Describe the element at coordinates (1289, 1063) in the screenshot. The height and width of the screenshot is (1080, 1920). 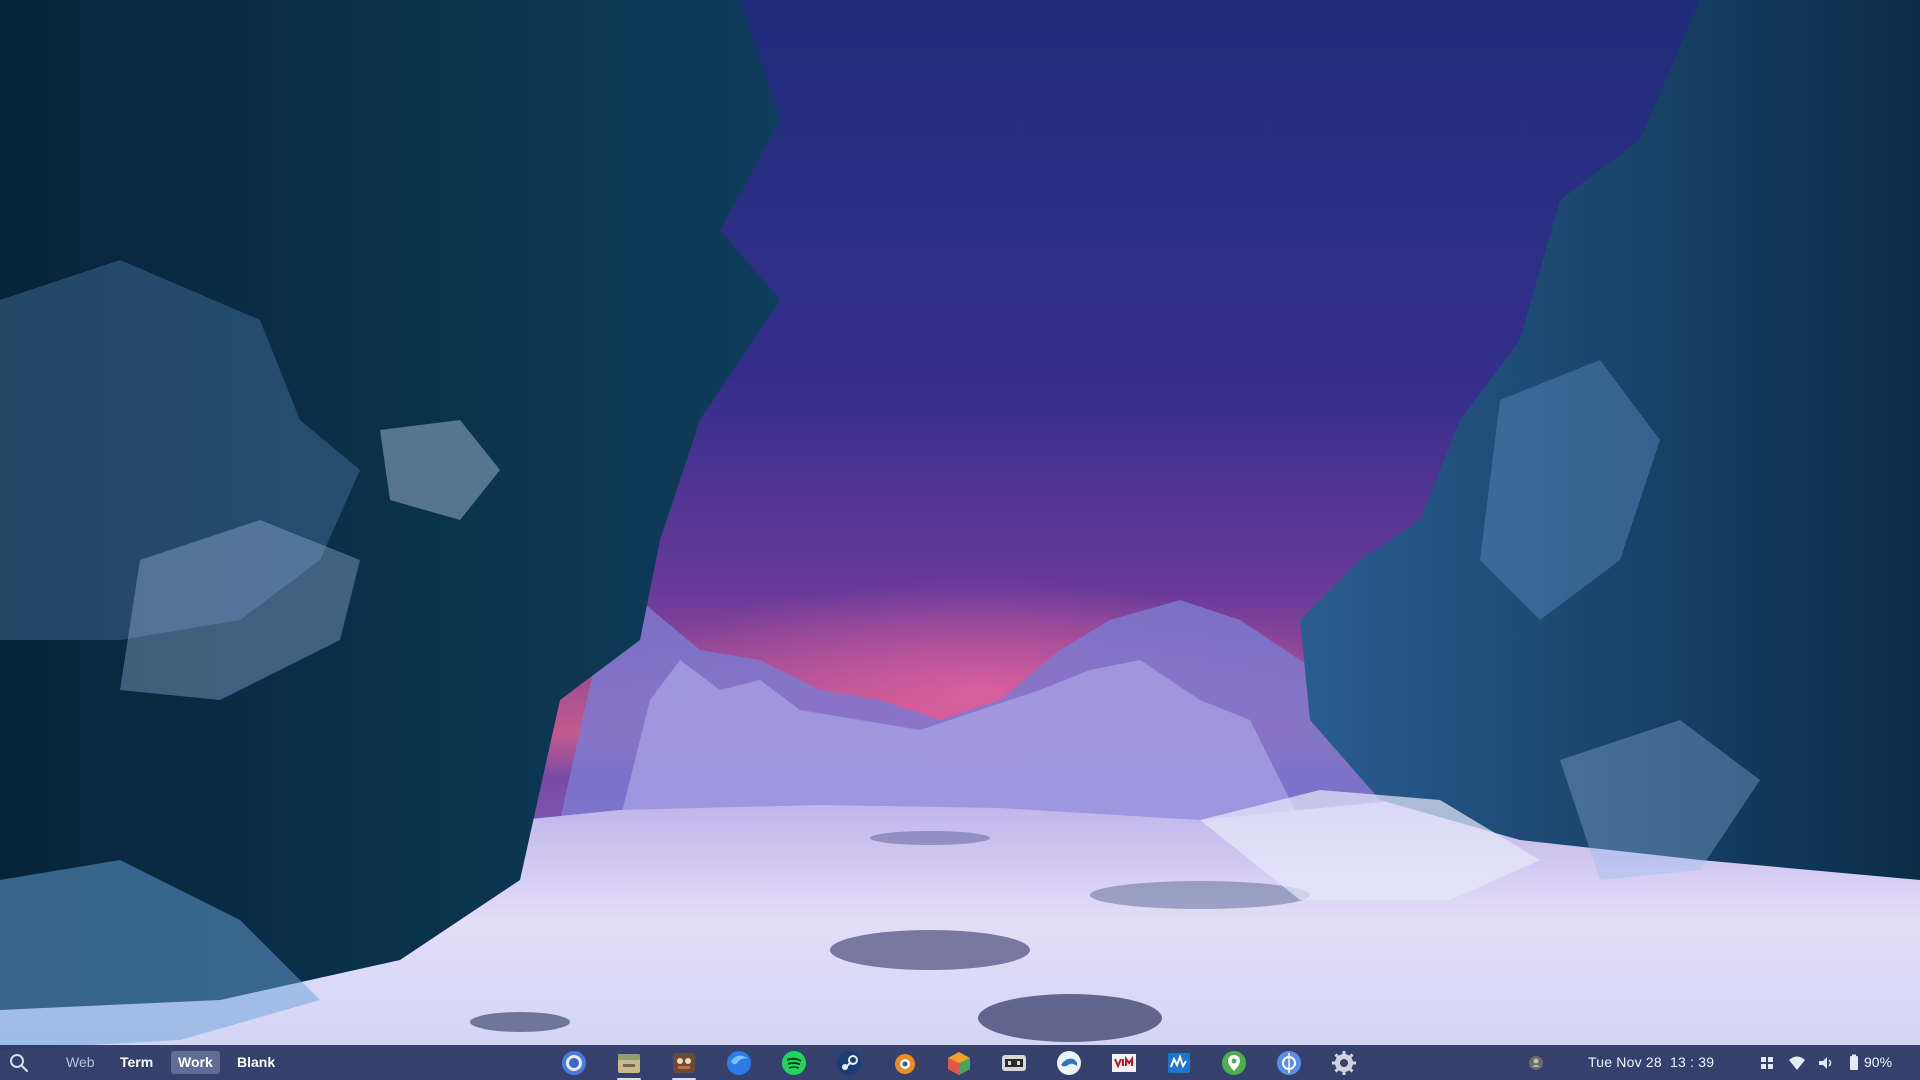
I see `virtual-desktop-icon` at that location.